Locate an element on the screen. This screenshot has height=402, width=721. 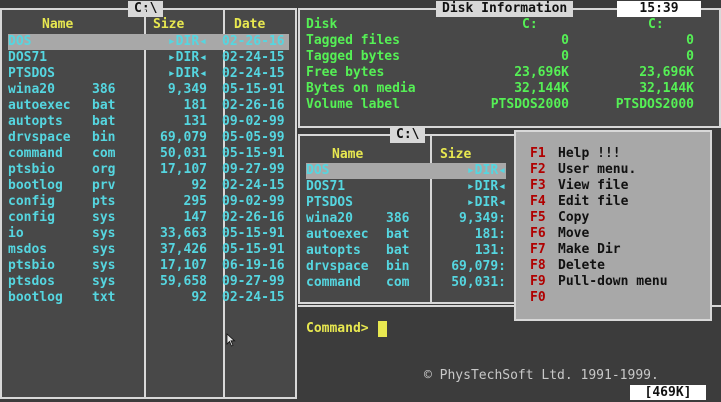
left-file-row: ptsbio org 17,107 09-27-99 is located at coordinates (148, 170).